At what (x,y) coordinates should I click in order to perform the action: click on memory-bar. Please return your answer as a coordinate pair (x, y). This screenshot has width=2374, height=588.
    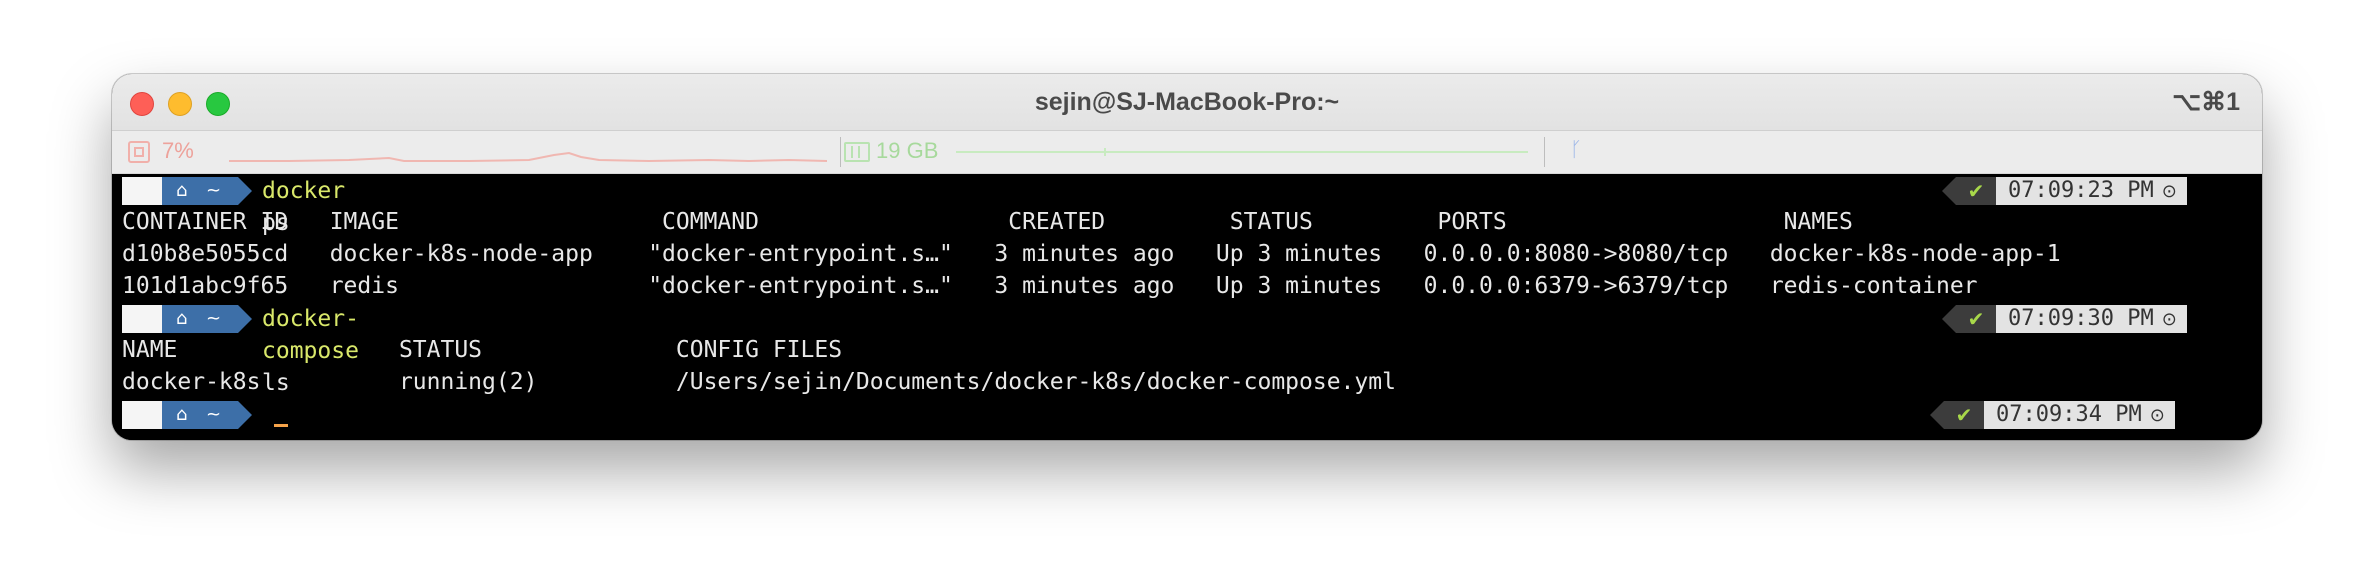
    Looking at the image, I should click on (1242, 152).